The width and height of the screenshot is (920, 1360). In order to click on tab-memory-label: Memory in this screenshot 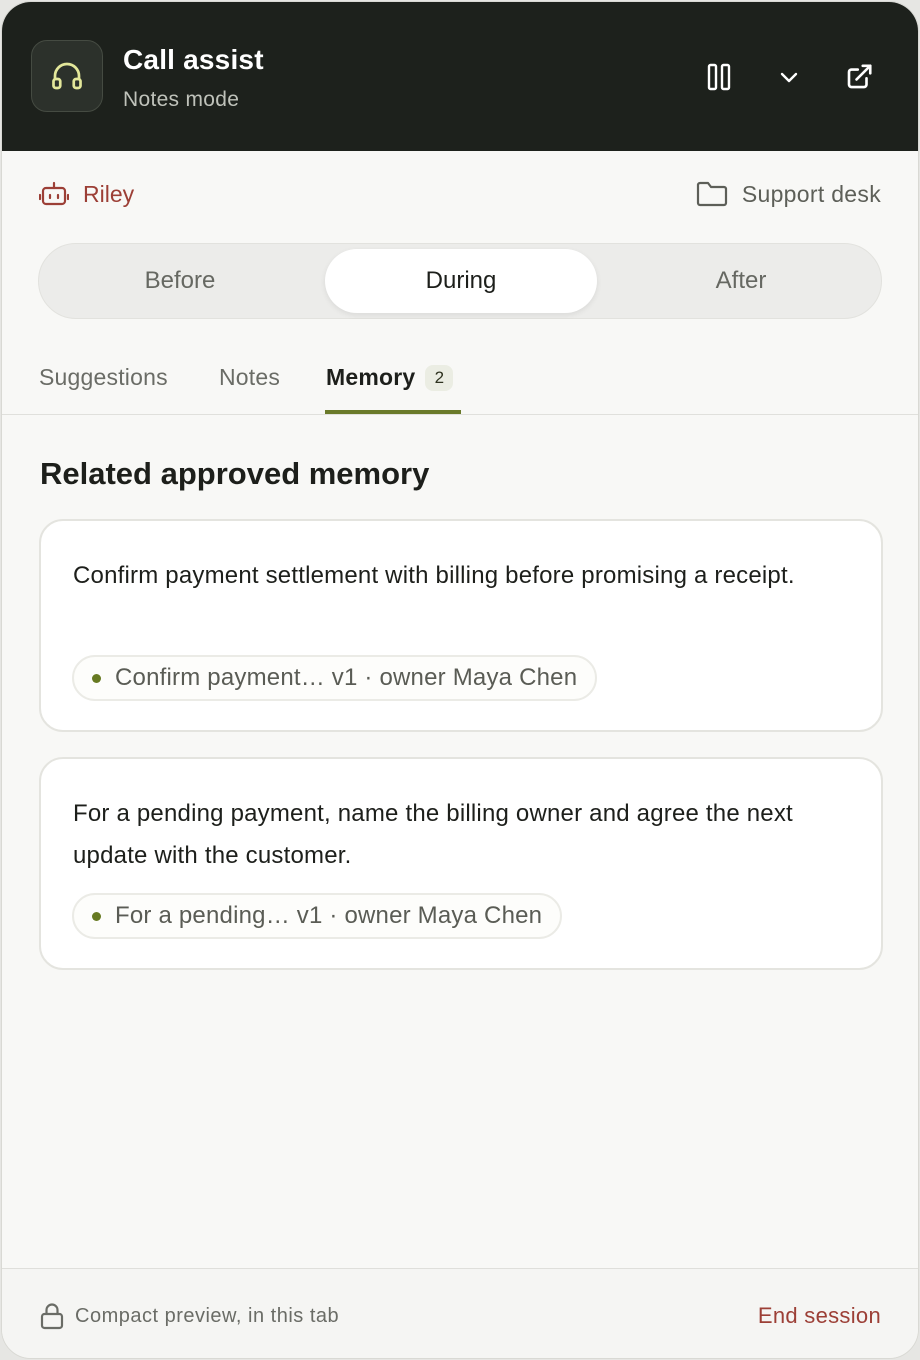, I will do `click(371, 377)`.